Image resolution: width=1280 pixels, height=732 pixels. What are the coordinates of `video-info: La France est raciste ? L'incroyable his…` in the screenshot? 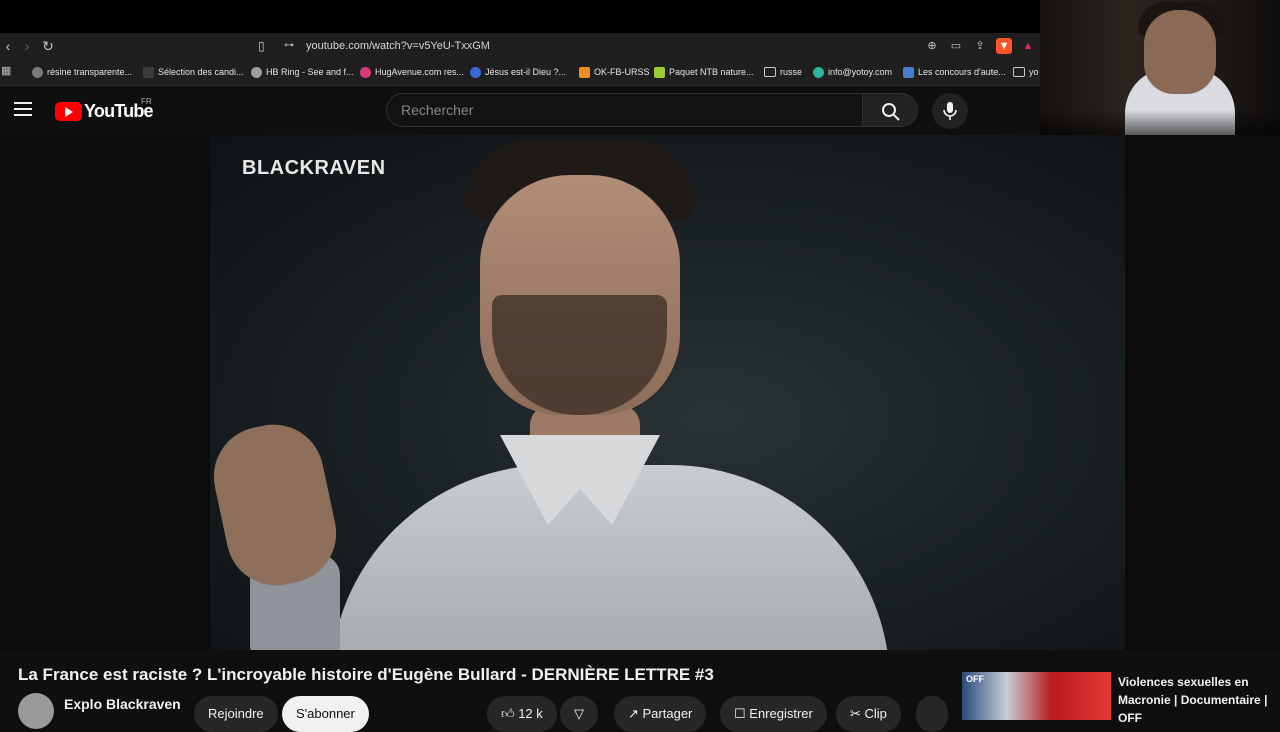 It's located at (640, 691).